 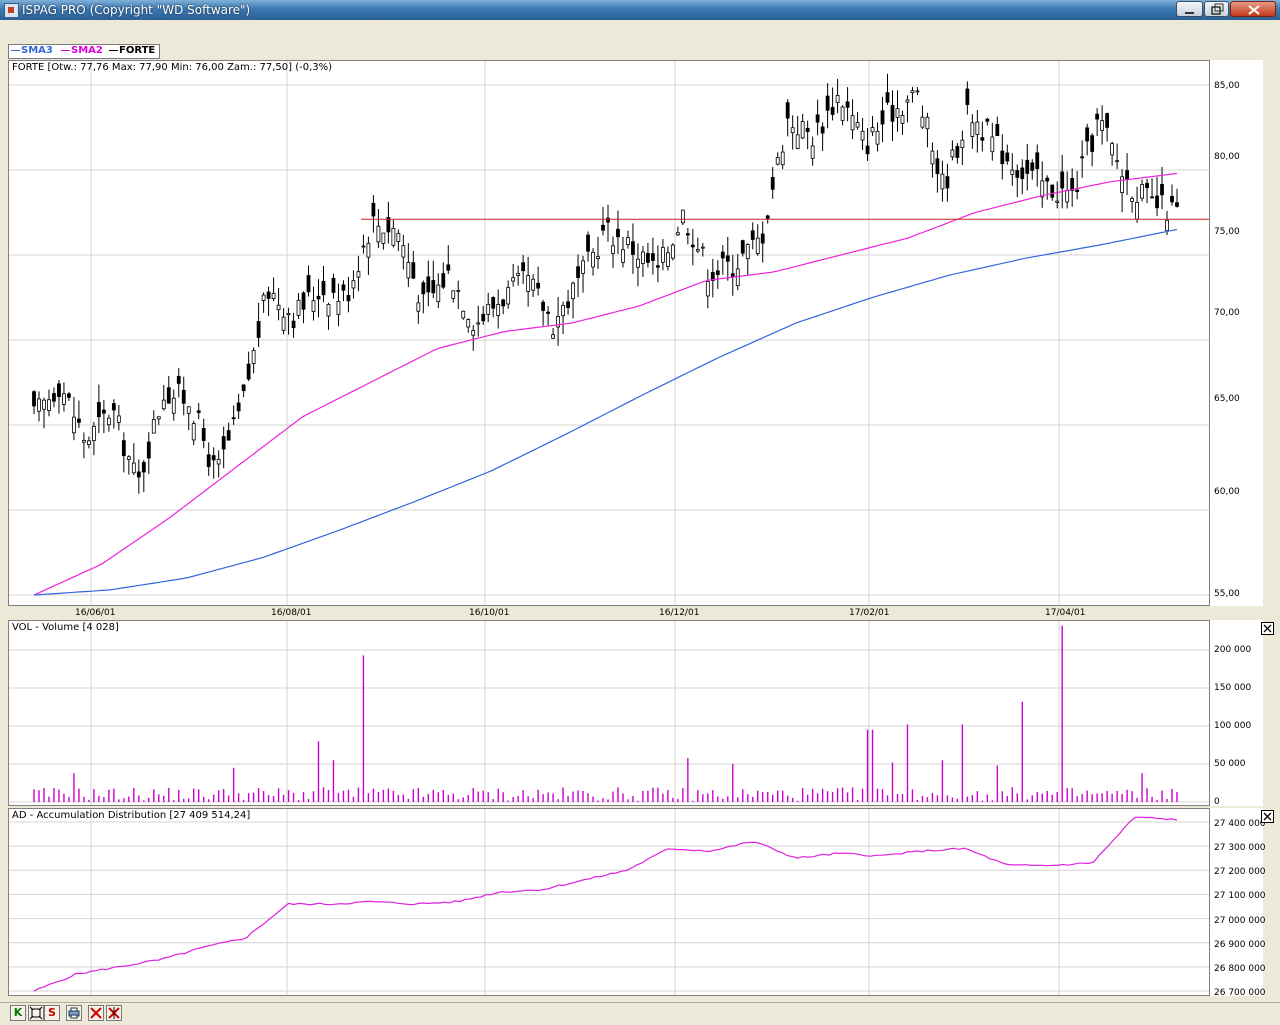 I want to click on ad-tick: 26 700 000, so click(x=1240, y=993).